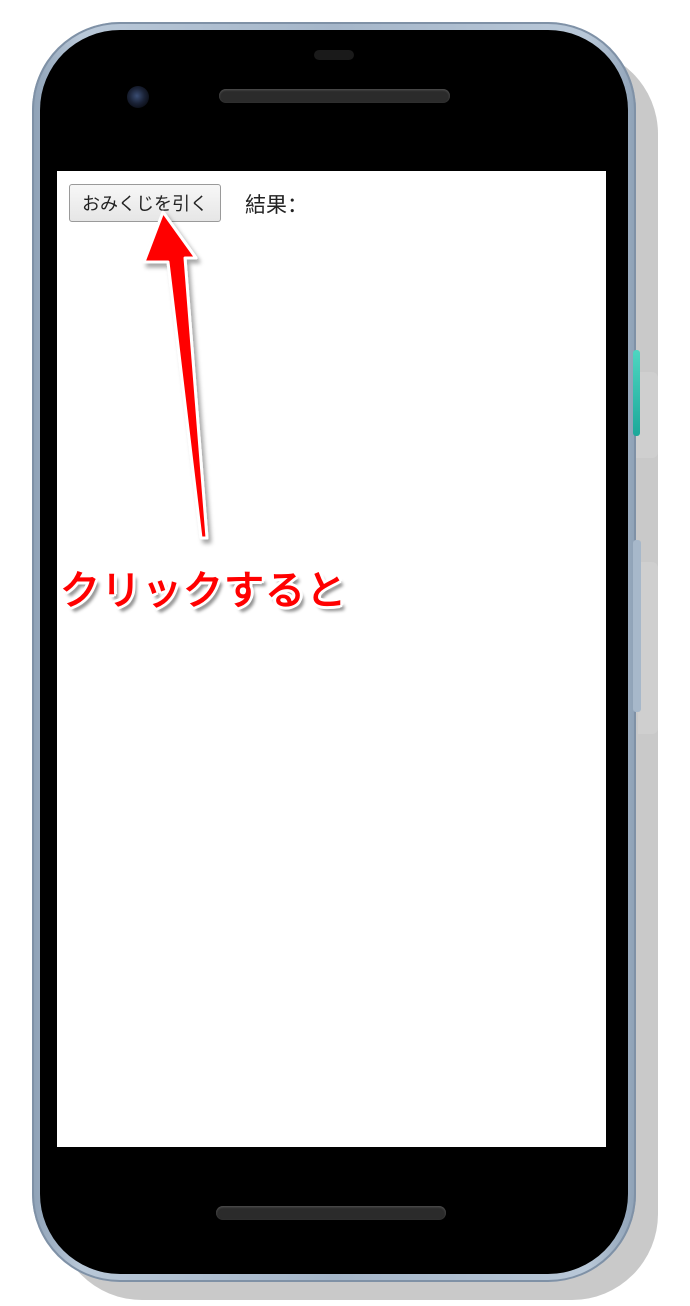 The height and width of the screenshot is (1306, 690). I want to click on power-button, so click(636, 393).